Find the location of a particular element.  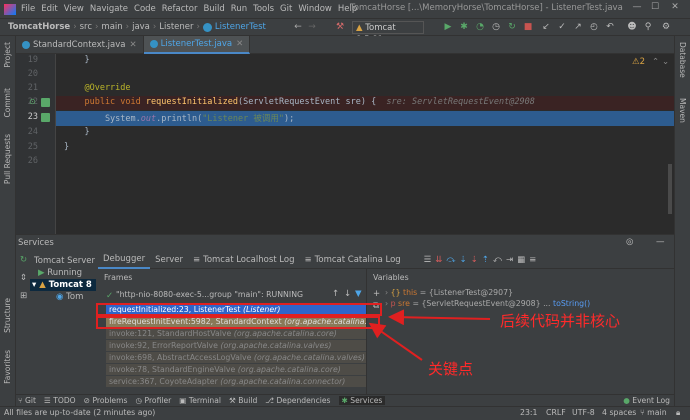

breadcrumb-package: Listener is located at coordinates (176, 27).